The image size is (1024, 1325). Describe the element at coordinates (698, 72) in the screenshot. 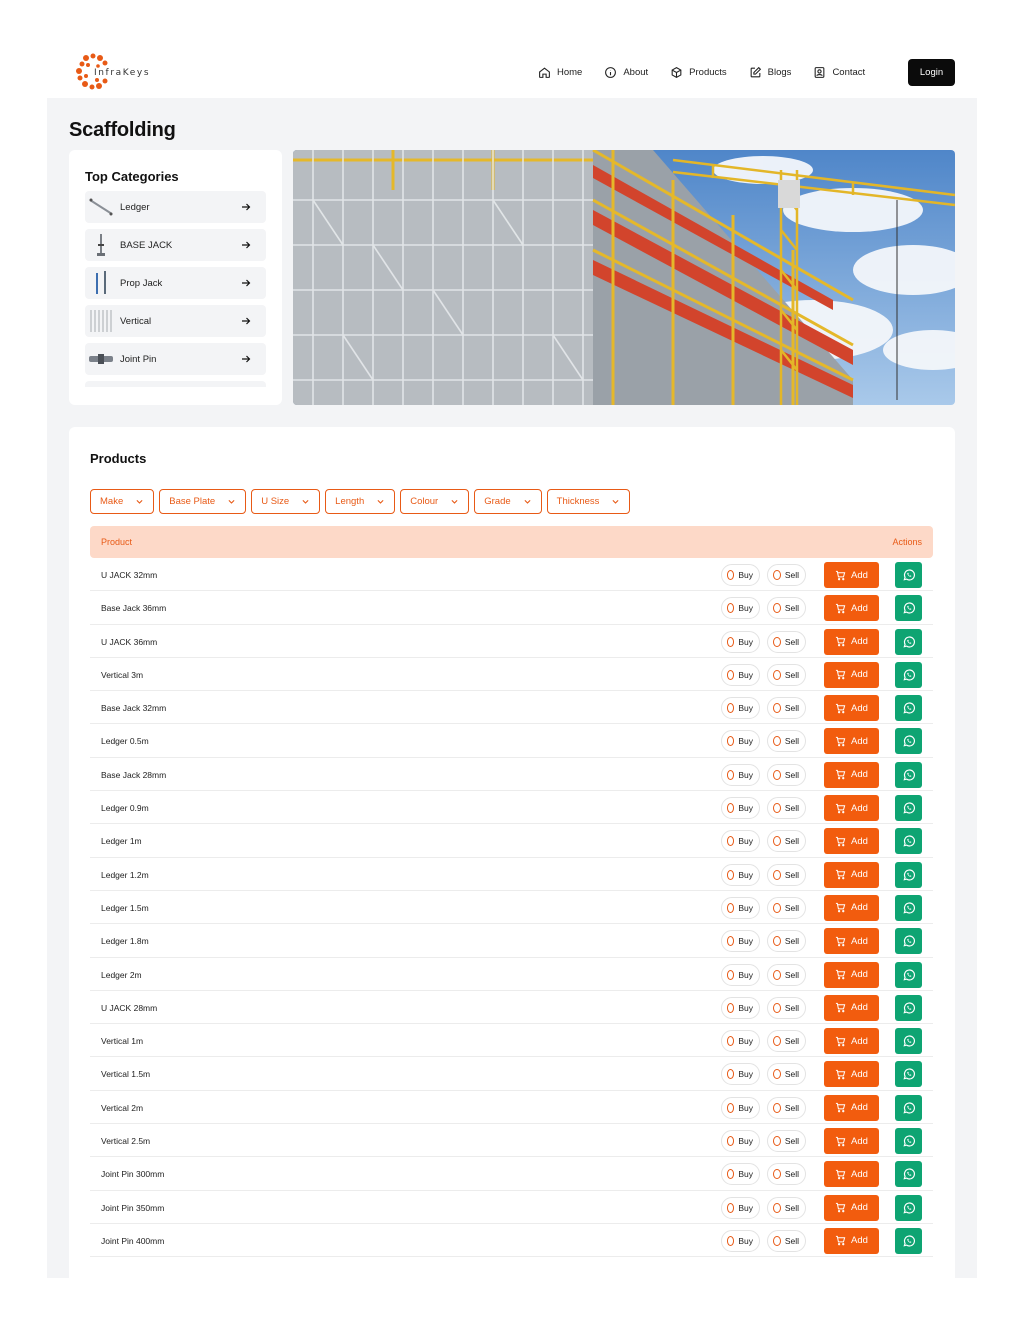

I see `nav-products: Products` at that location.